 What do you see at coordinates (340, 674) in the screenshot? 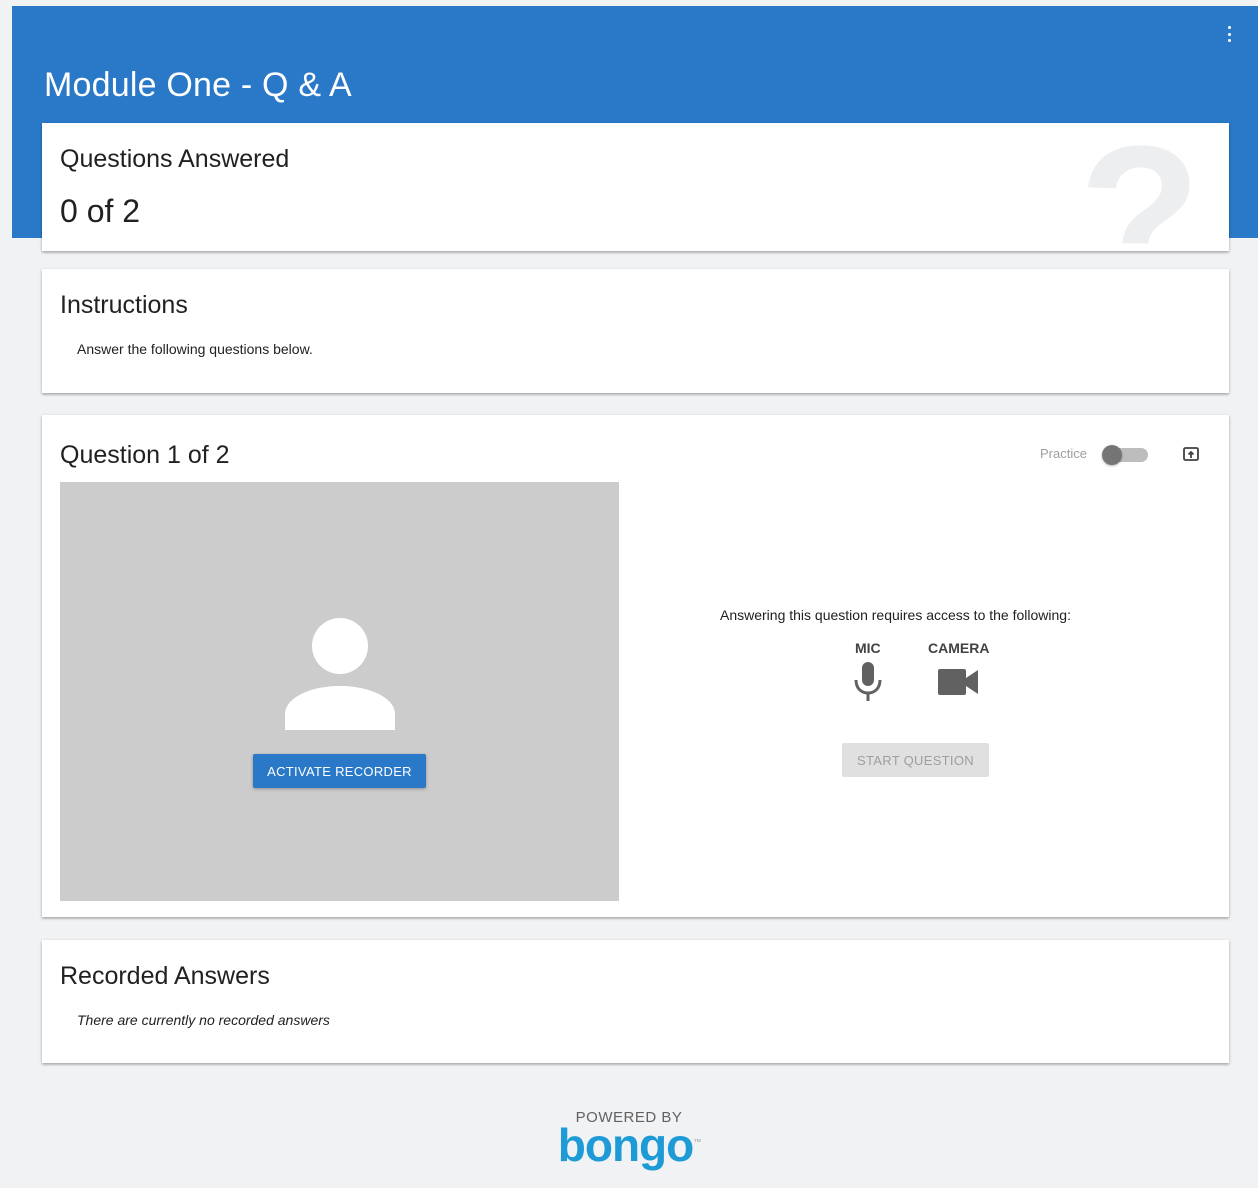
I see `person-icon` at bounding box center [340, 674].